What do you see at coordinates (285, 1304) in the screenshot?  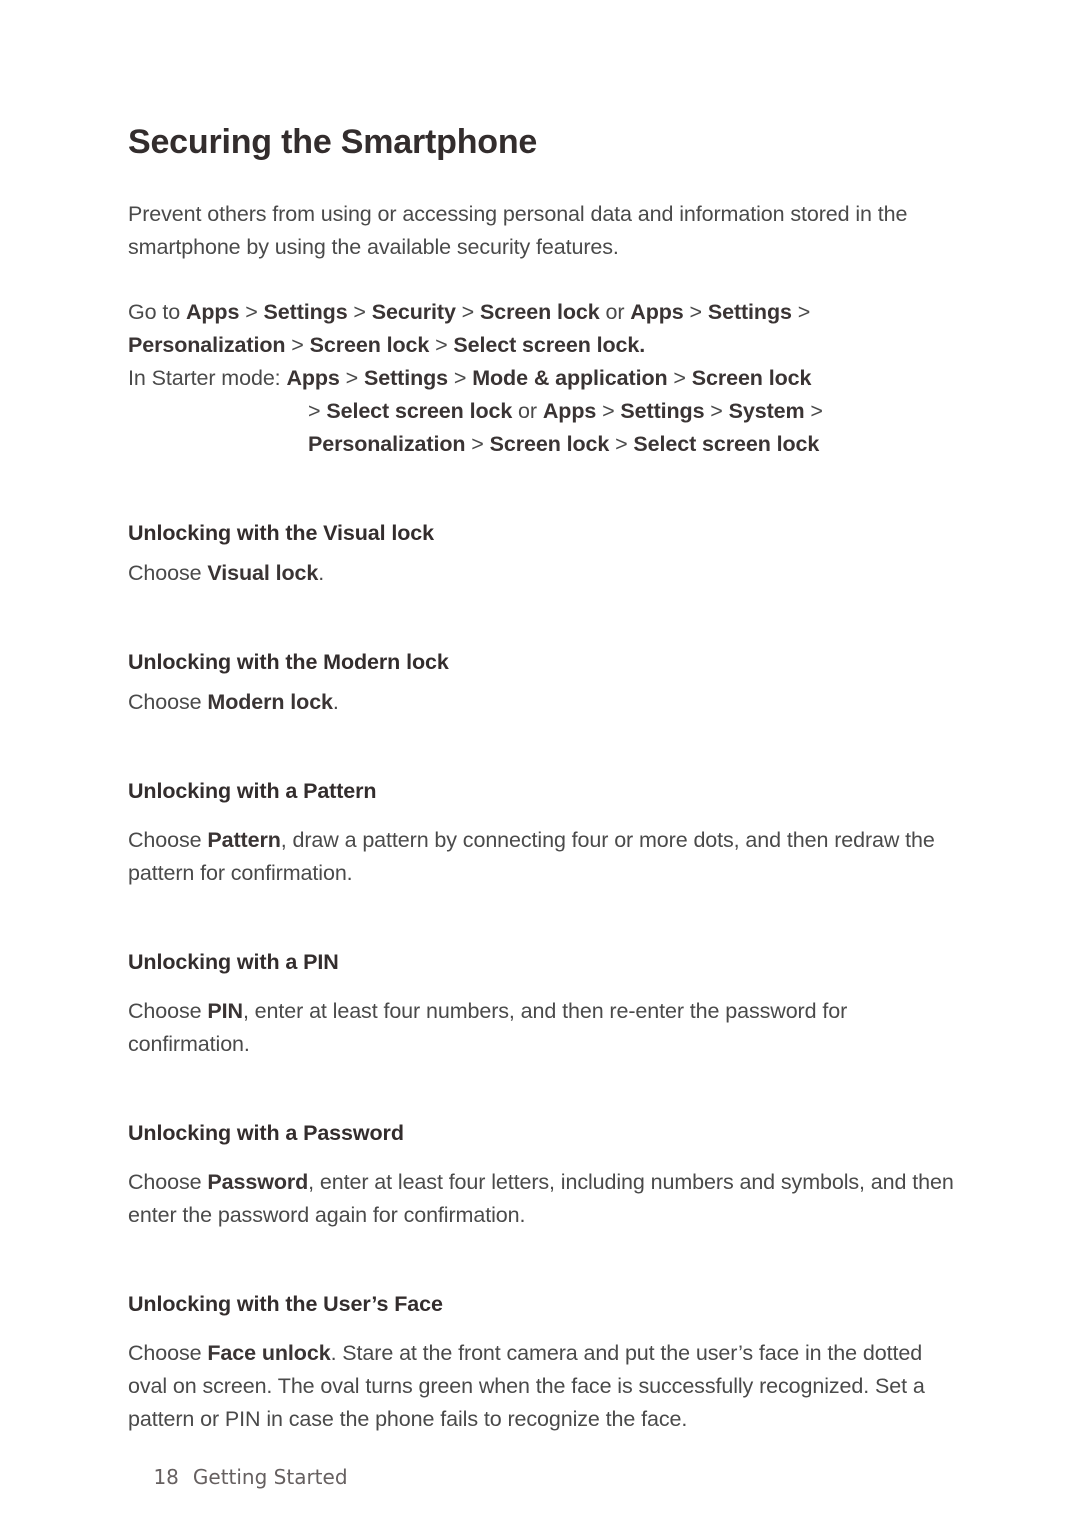 I see `section-heading: Unlocking with the User’s Face` at bounding box center [285, 1304].